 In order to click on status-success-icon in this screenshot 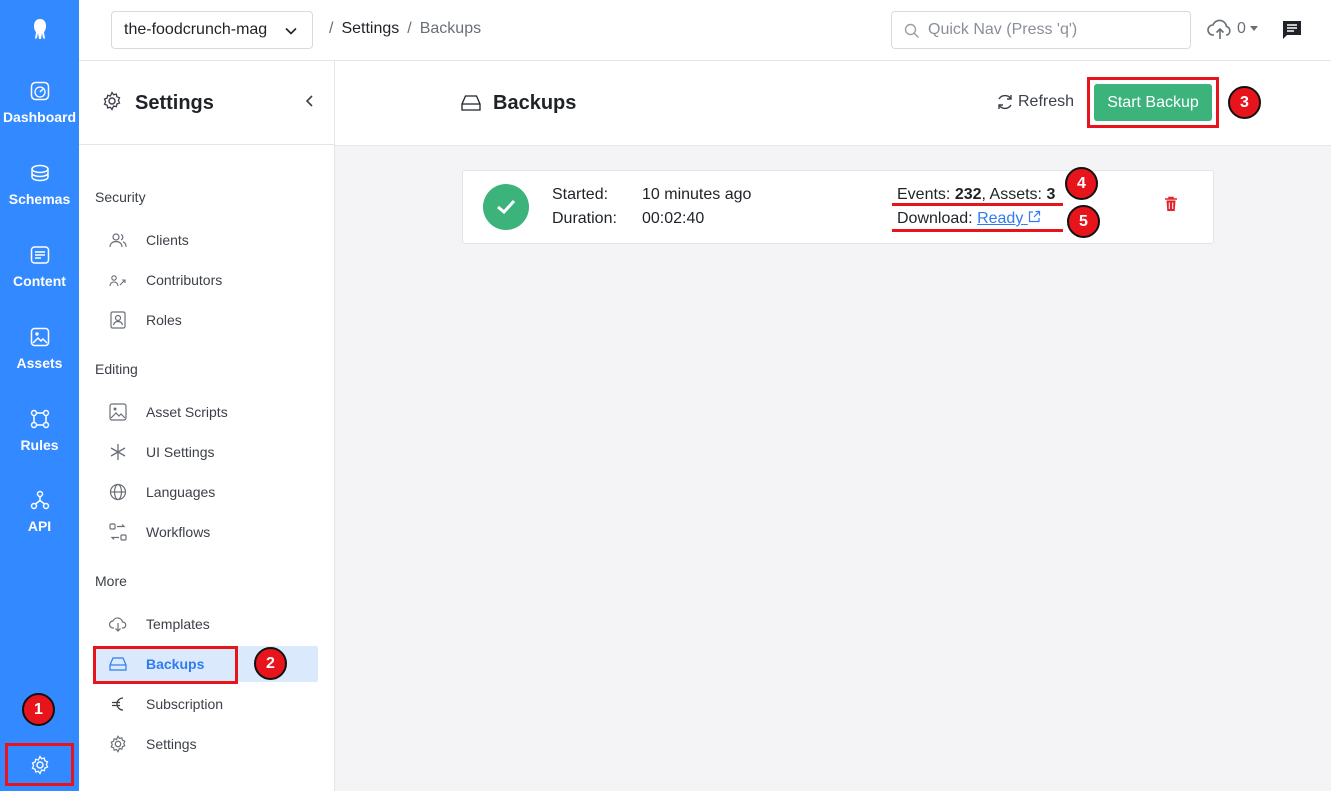, I will do `click(506, 207)`.